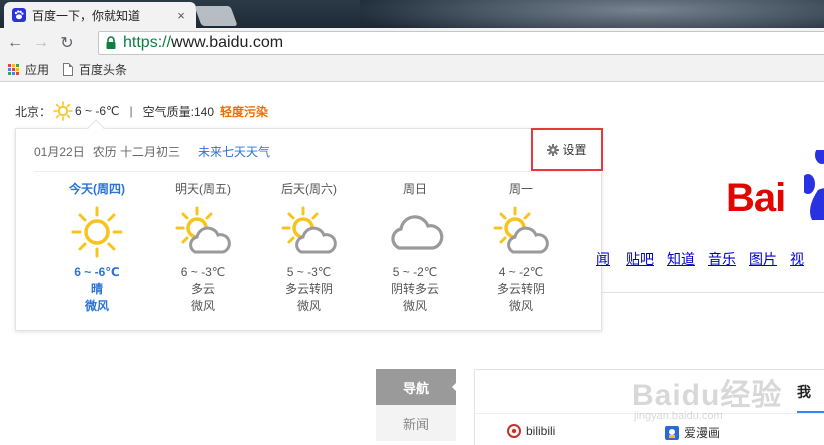  I want to click on nav-link-music: 音乐, so click(722, 259).